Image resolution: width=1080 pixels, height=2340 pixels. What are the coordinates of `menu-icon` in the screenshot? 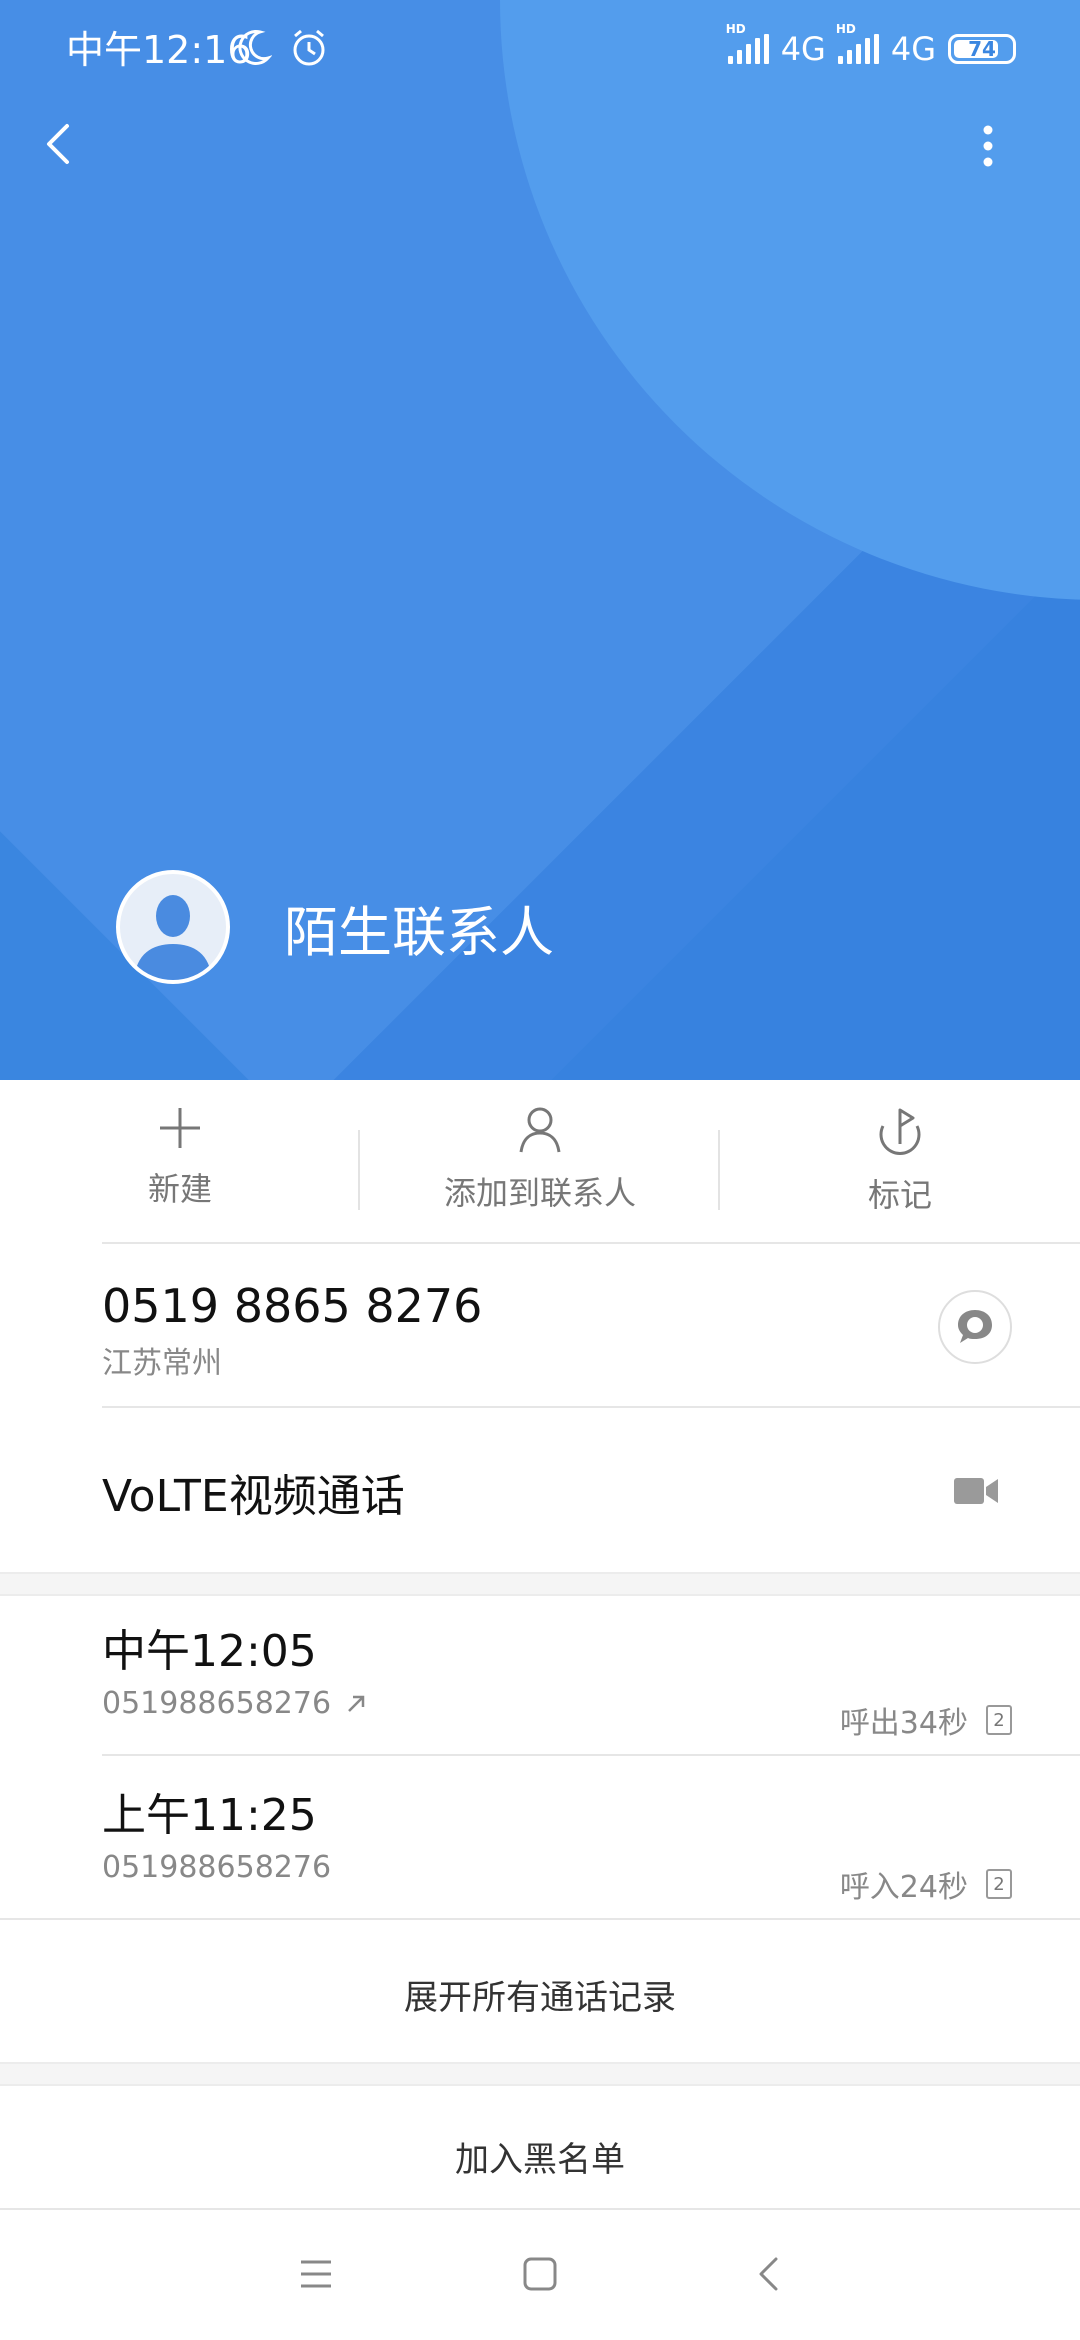 It's located at (316, 2274).